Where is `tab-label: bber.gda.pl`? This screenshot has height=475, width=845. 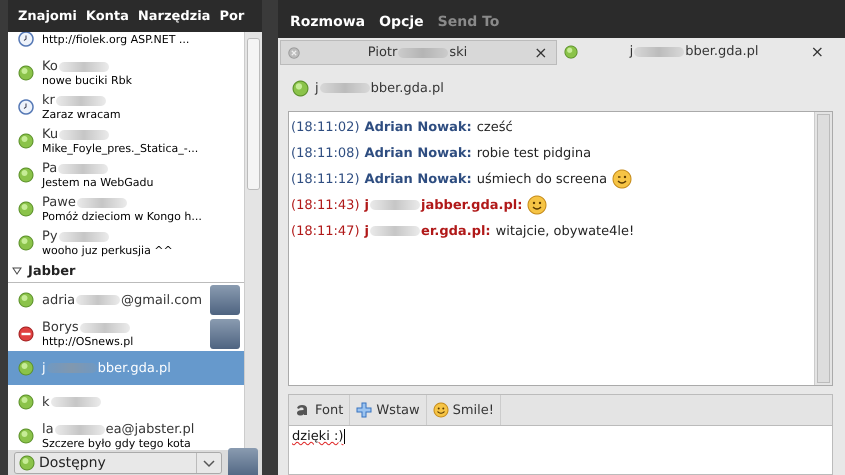
tab-label: bber.gda.pl is located at coordinates (721, 51).